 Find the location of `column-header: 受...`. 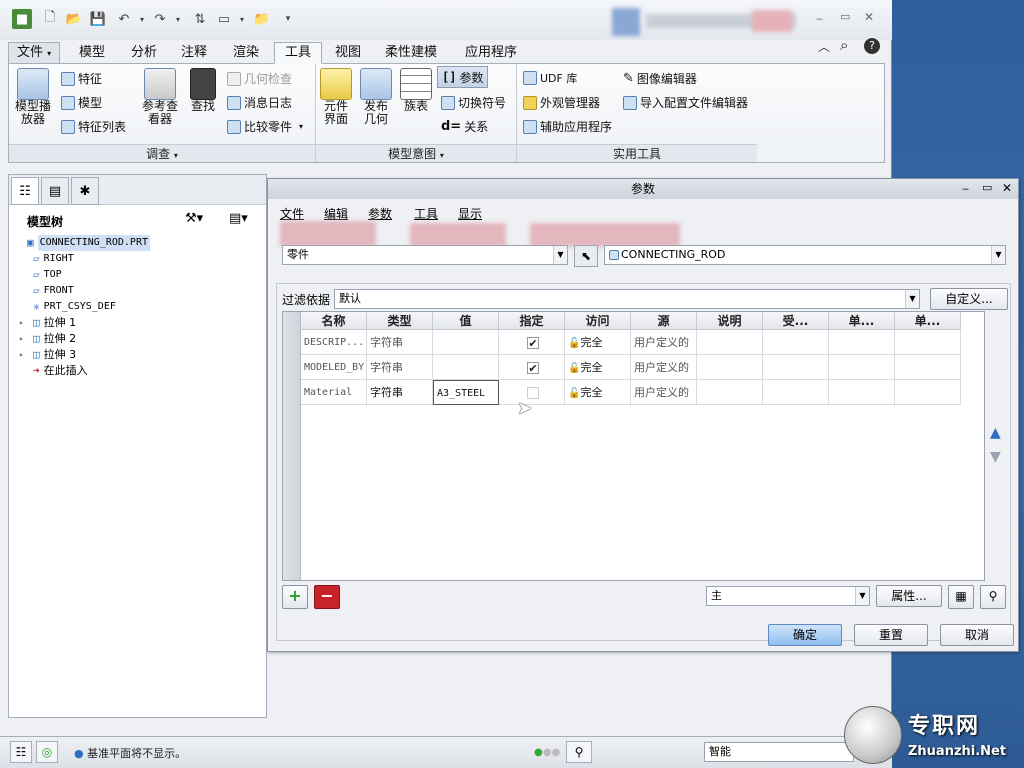

column-header: 受... is located at coordinates (796, 321).